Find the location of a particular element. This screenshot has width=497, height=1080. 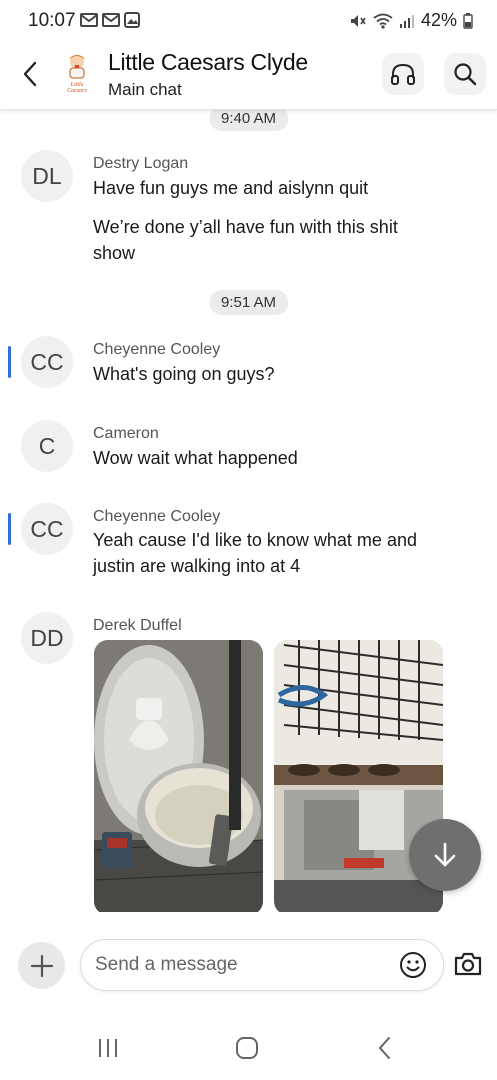

back-button is located at coordinates (30, 74).